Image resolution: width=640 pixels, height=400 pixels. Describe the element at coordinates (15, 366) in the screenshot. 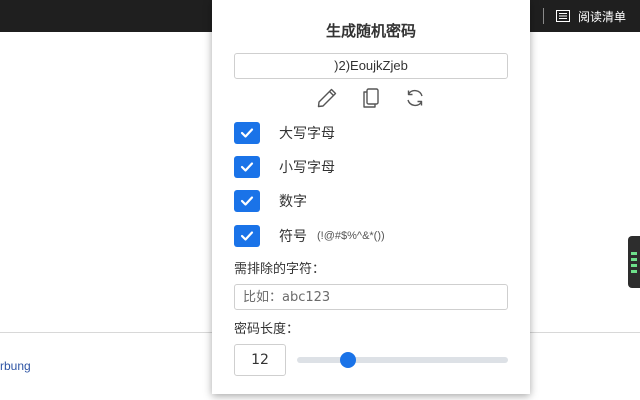

I see `page-link: rbung` at that location.